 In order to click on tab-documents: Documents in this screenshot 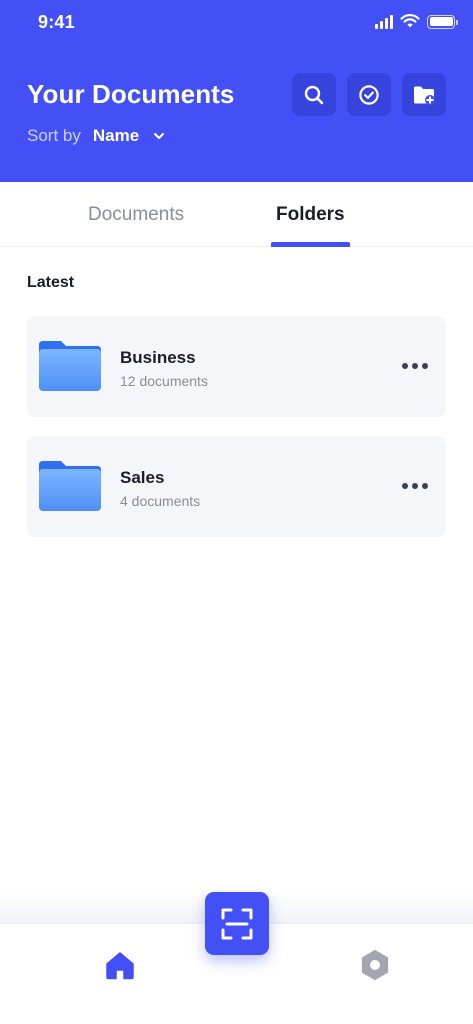, I will do `click(136, 215)`.